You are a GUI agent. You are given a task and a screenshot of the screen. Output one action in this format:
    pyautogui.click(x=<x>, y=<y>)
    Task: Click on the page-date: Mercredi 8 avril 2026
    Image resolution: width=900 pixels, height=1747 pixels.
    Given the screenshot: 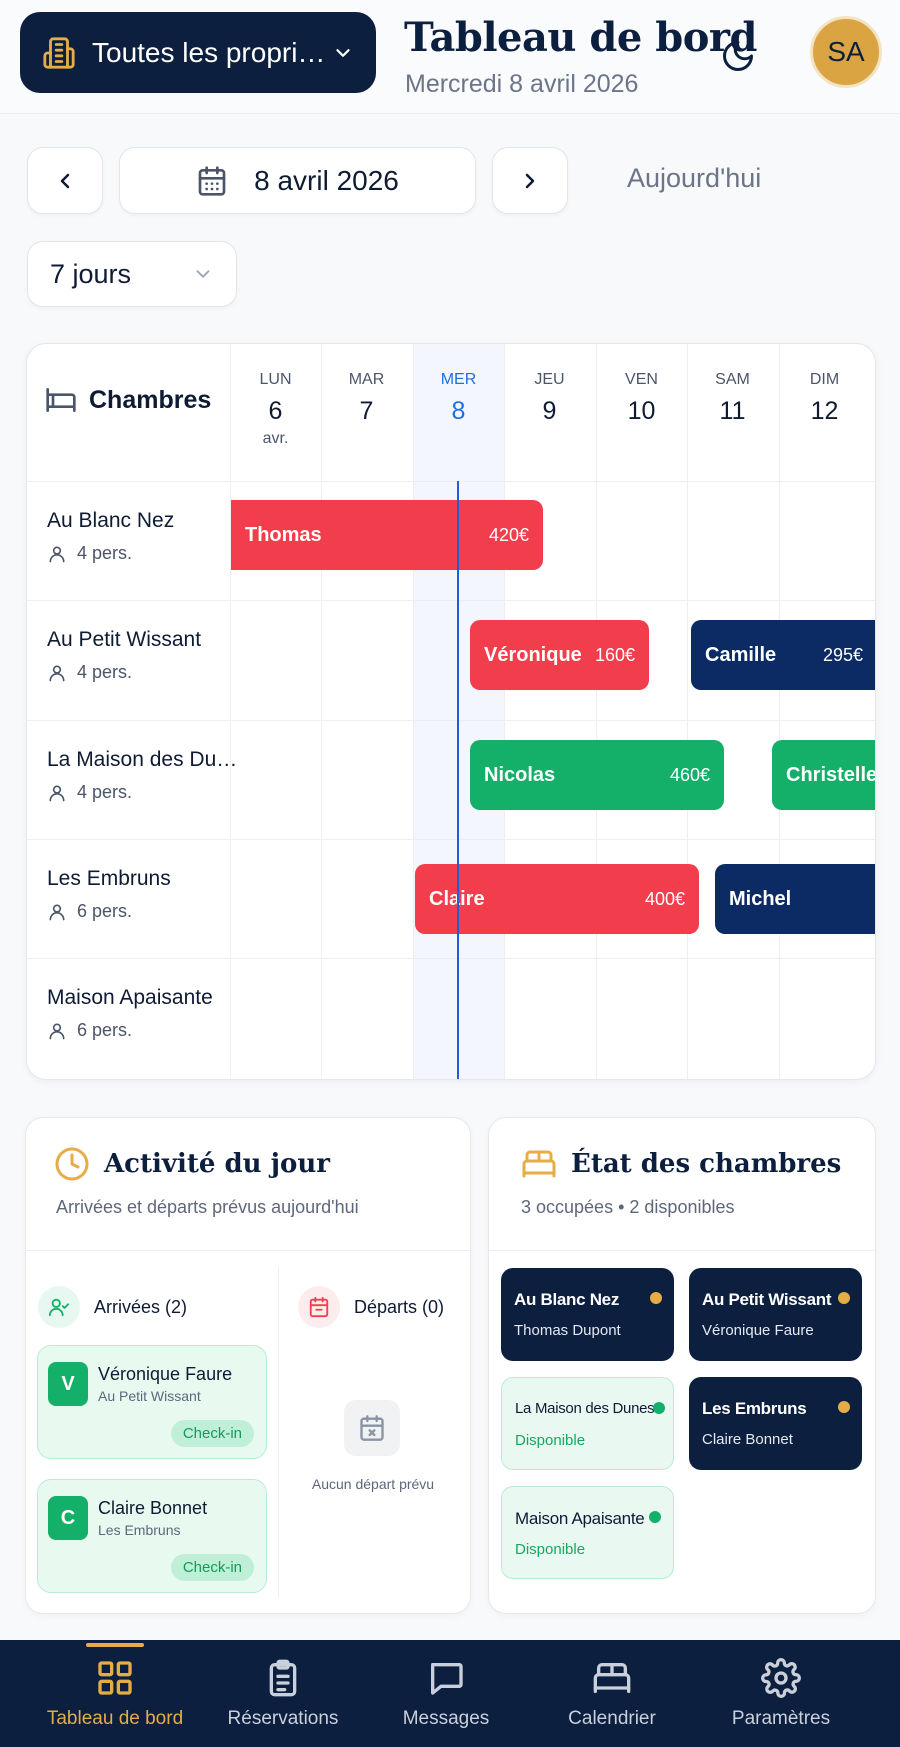 What is the action you would take?
    pyautogui.click(x=522, y=84)
    